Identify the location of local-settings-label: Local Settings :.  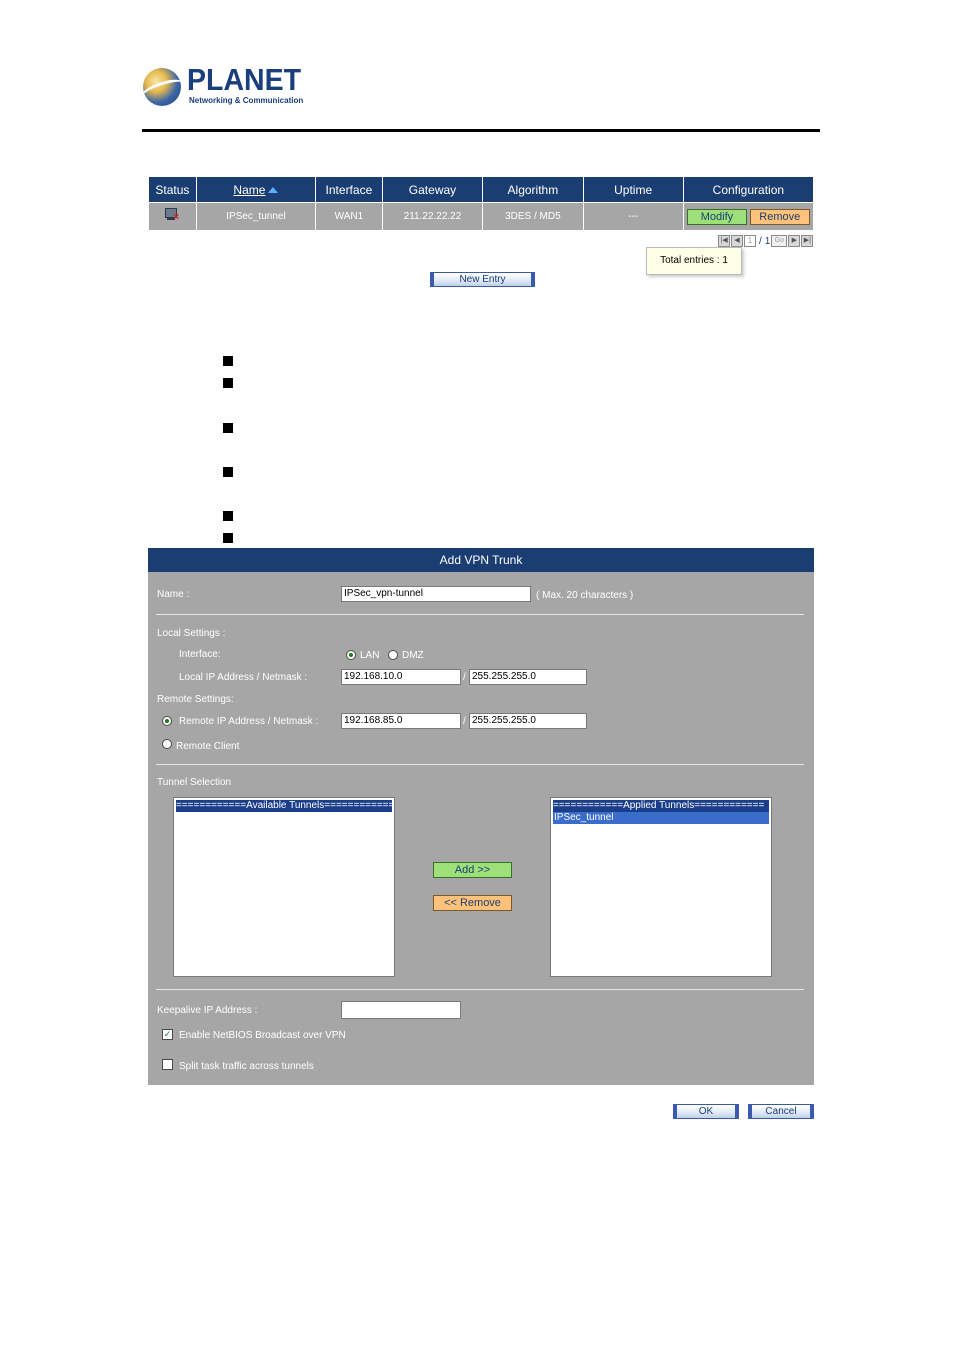
(191, 633).